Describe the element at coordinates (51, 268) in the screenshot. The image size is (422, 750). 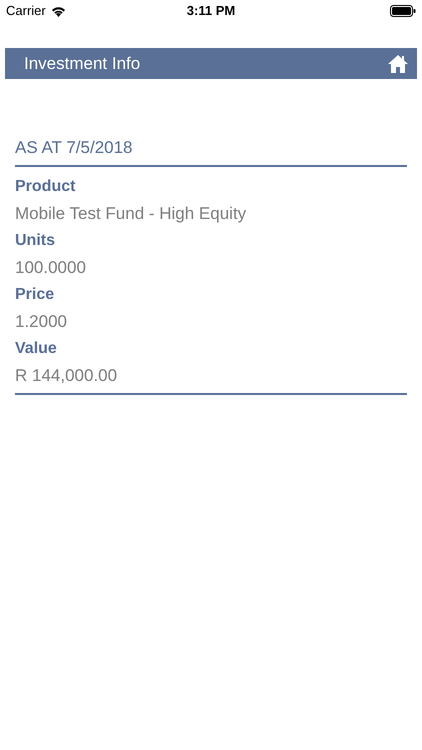
I see `field-value: 100.0000` at that location.